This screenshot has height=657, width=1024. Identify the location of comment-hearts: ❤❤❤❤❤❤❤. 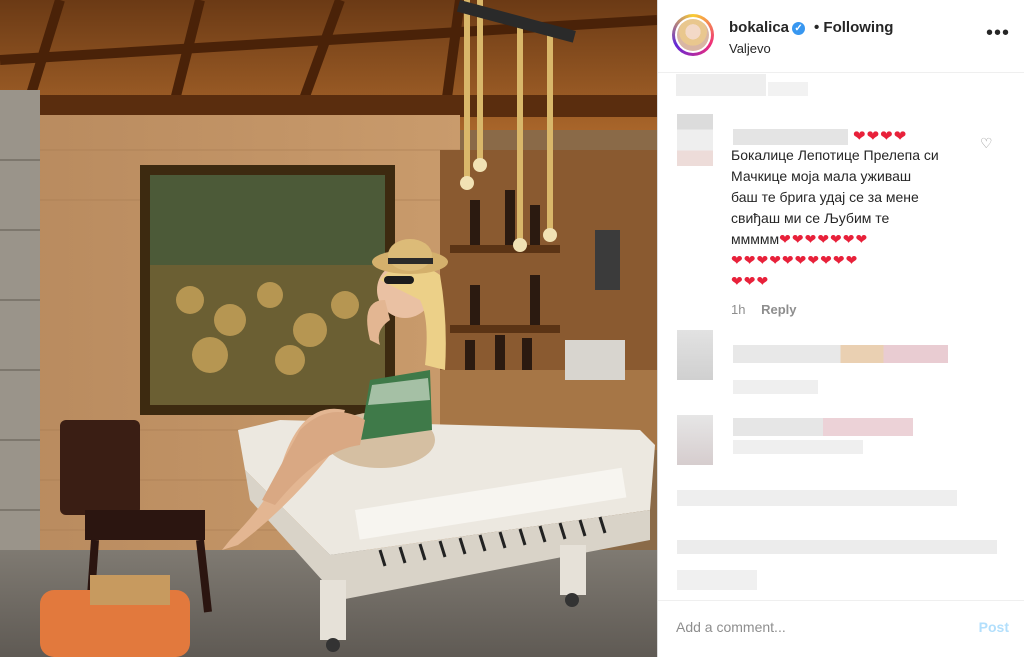
(824, 239).